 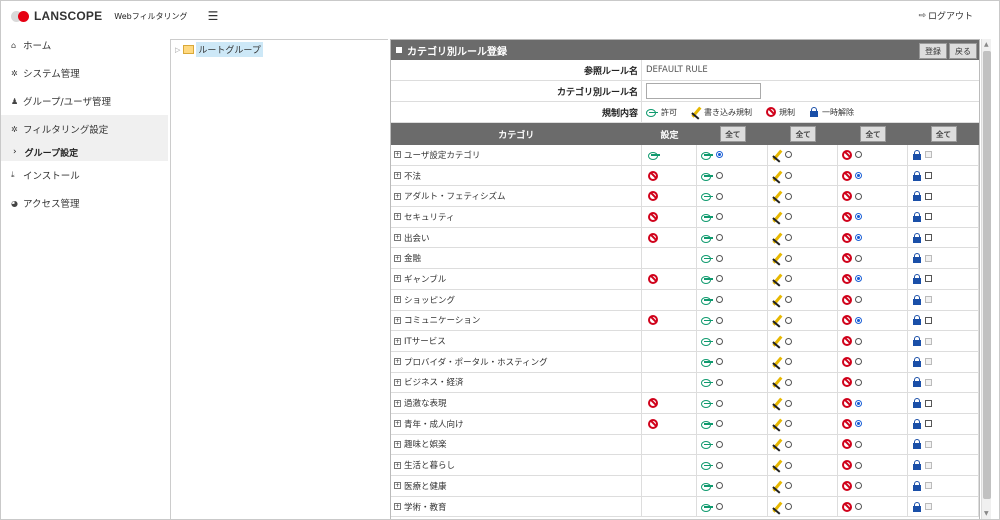 I want to click on all-allow-button: 全て, so click(x=732, y=134).